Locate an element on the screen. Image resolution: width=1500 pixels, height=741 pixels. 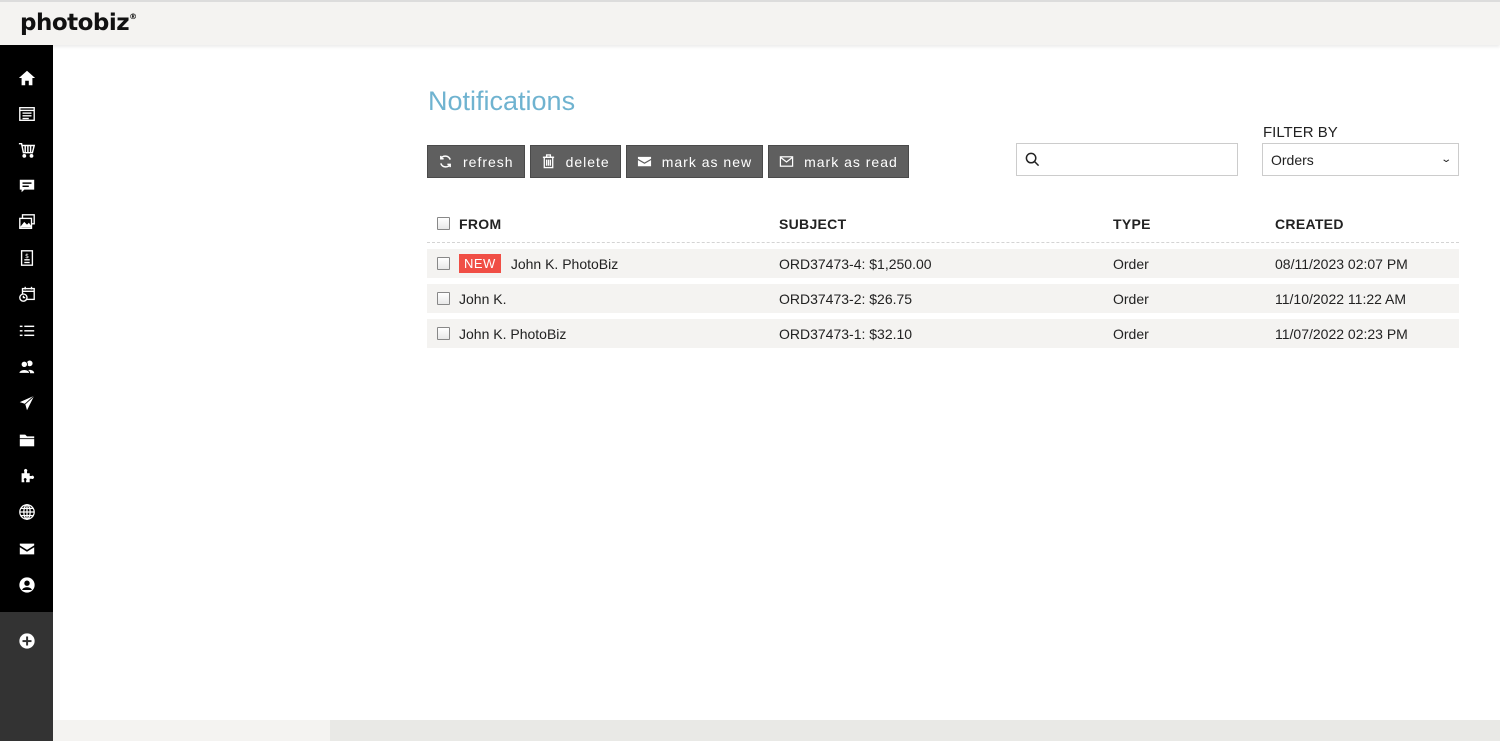
delete-button: delete is located at coordinates (575, 161).